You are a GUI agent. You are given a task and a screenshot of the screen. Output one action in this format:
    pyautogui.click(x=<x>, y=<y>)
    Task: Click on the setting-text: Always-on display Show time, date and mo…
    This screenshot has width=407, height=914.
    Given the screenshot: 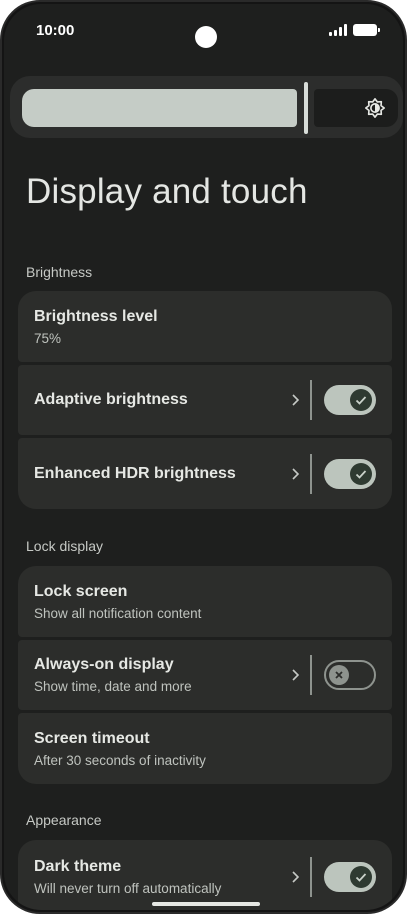 What is the action you would take?
    pyautogui.click(x=162, y=675)
    